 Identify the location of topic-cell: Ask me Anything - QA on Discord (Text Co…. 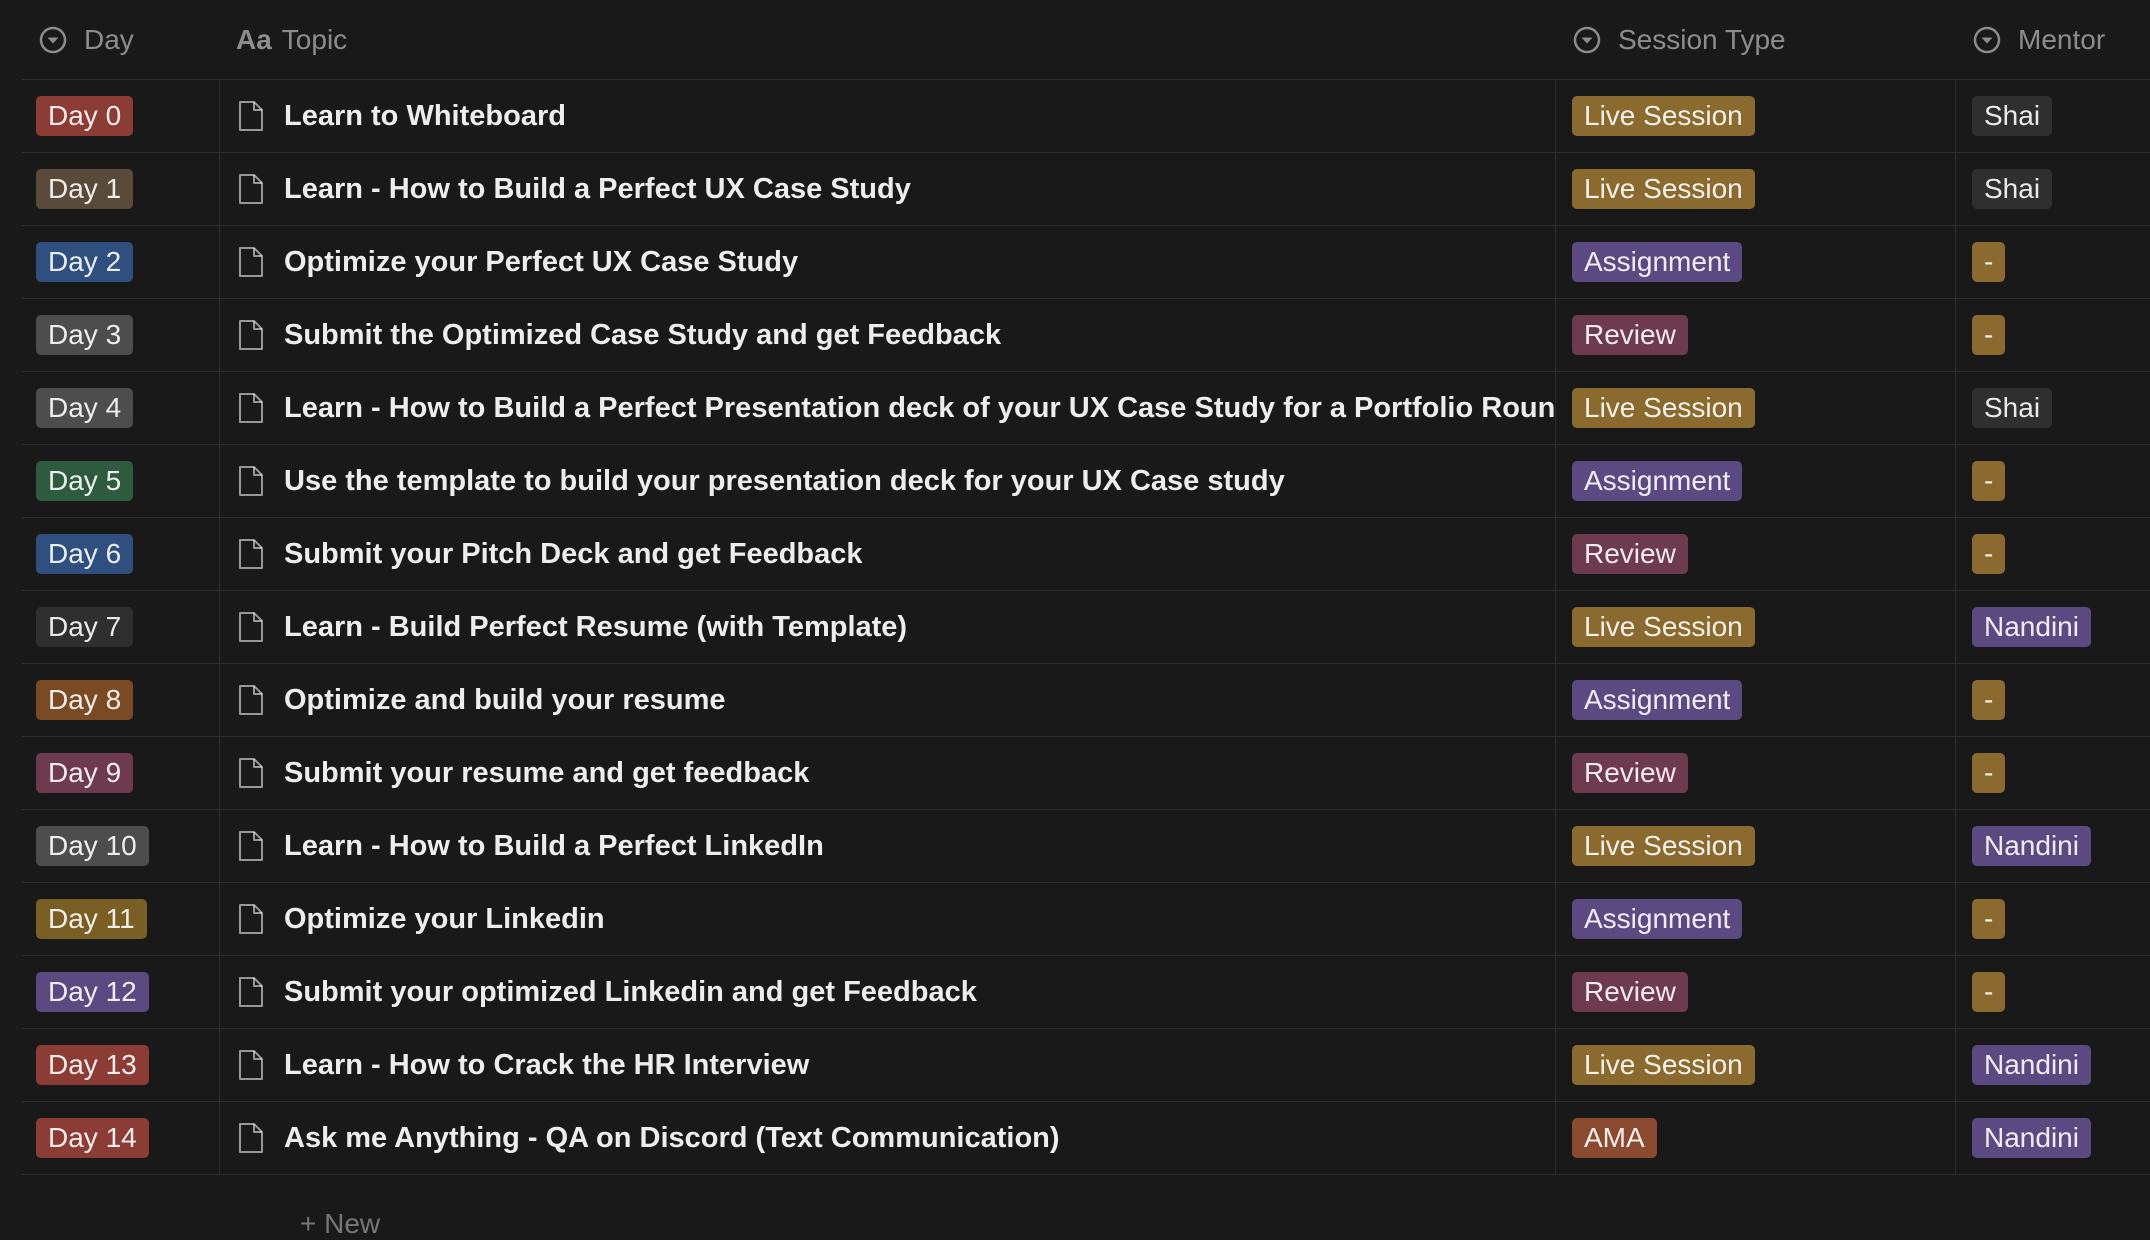
(888, 1138).